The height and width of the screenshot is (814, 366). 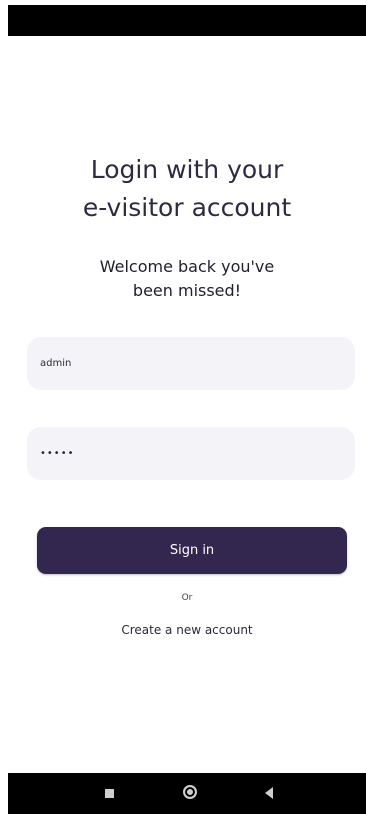 I want to click on subtitle-line-2: been missed!, so click(x=187, y=290).